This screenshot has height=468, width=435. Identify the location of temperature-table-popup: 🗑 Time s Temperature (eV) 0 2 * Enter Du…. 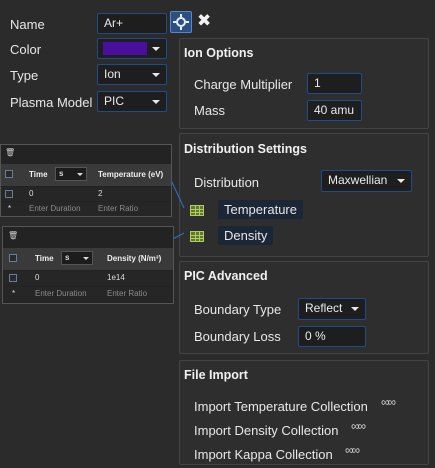
(86, 180).